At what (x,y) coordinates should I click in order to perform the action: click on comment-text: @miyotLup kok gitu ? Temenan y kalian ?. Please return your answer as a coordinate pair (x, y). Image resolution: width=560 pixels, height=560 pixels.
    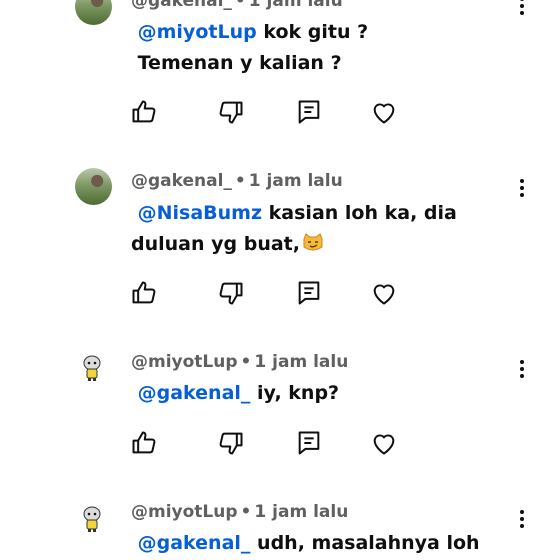
    Looking at the image, I should click on (321, 48).